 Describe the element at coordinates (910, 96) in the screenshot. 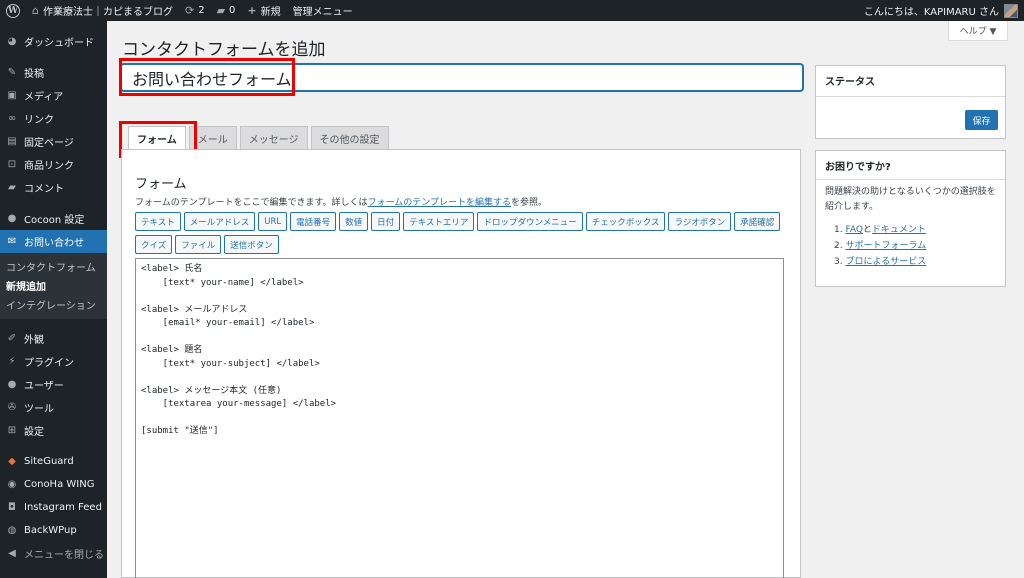

I see `status-divider` at that location.